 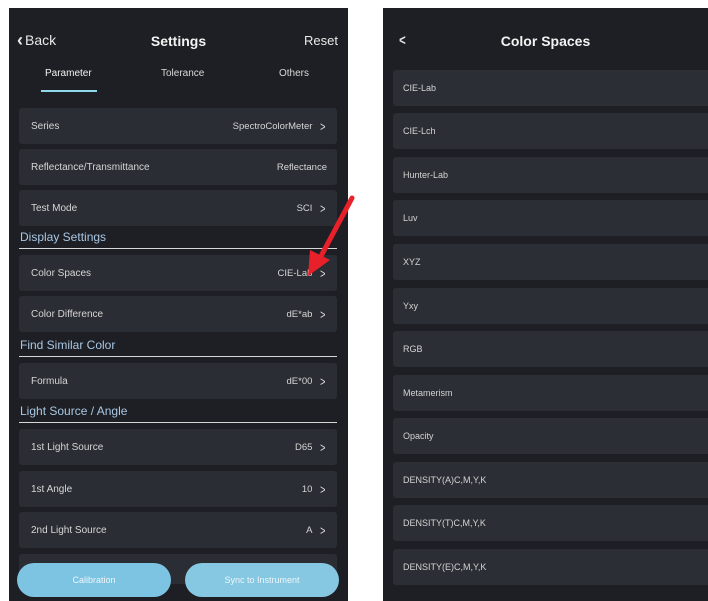 What do you see at coordinates (550, 88) in the screenshot?
I see `list-item: CIE-Lab` at bounding box center [550, 88].